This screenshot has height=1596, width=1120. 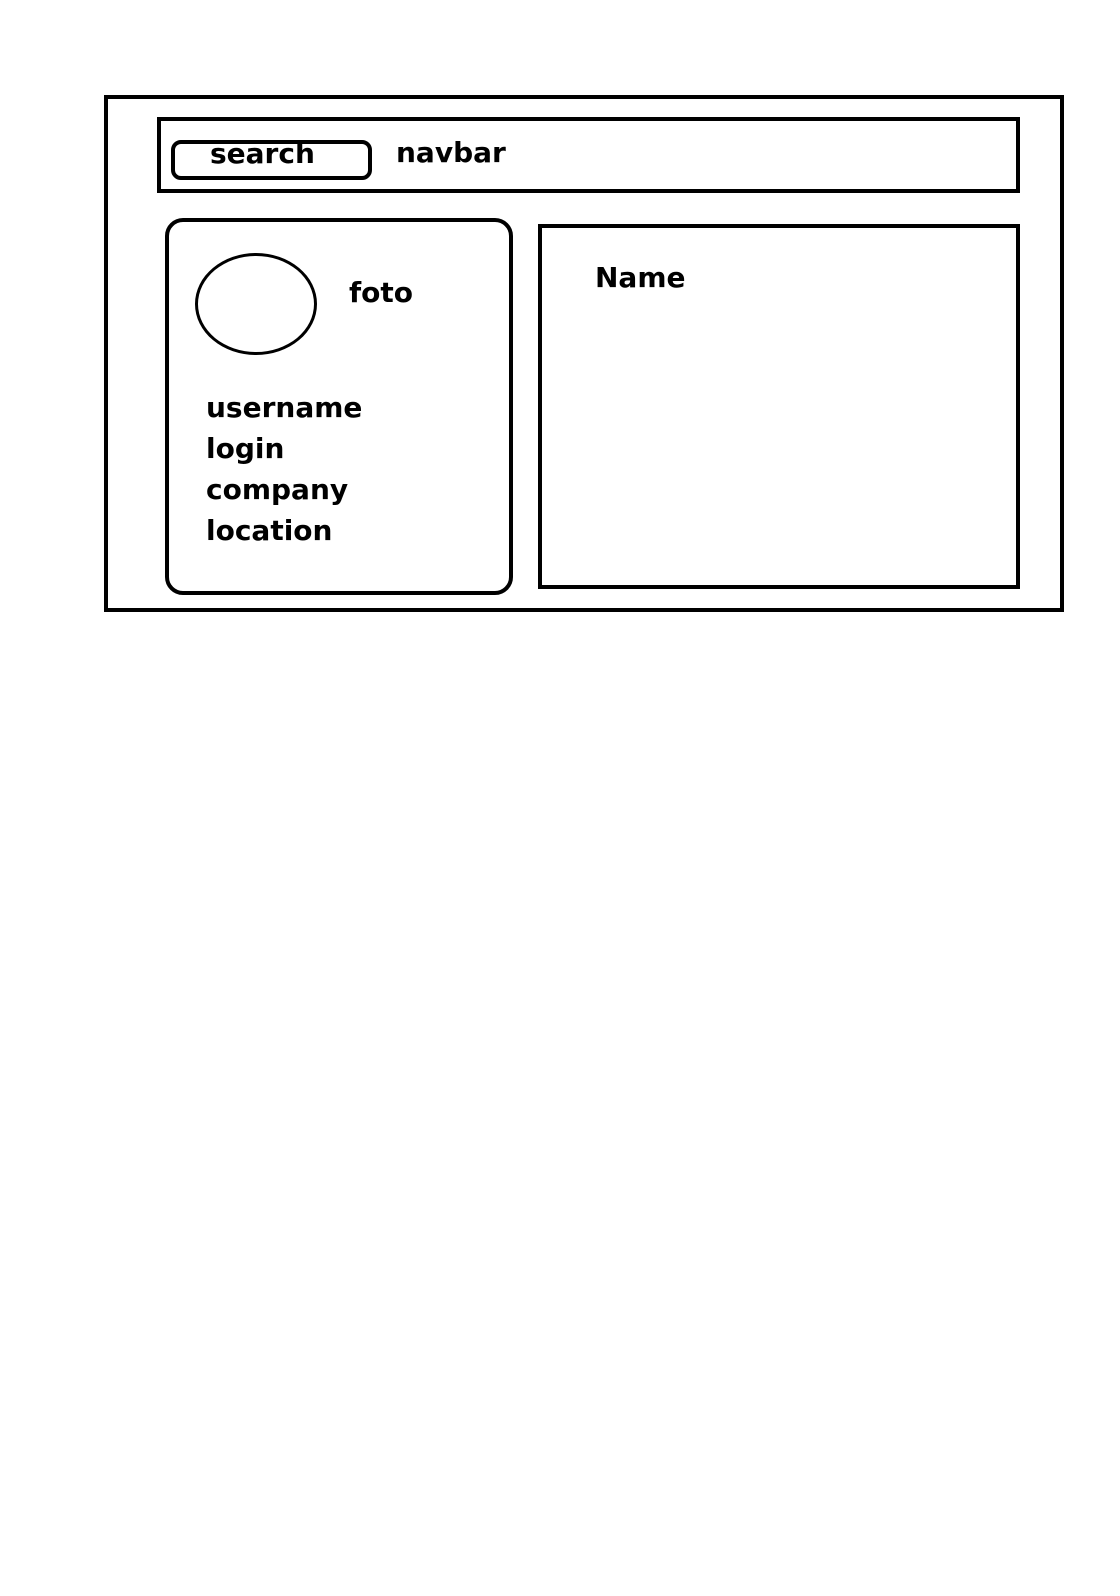 What do you see at coordinates (245, 448) in the screenshot?
I see `login-field: login` at bounding box center [245, 448].